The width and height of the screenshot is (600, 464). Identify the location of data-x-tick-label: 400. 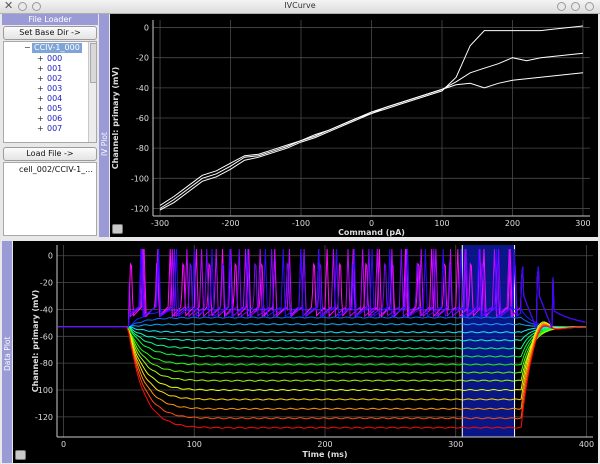
(586, 444).